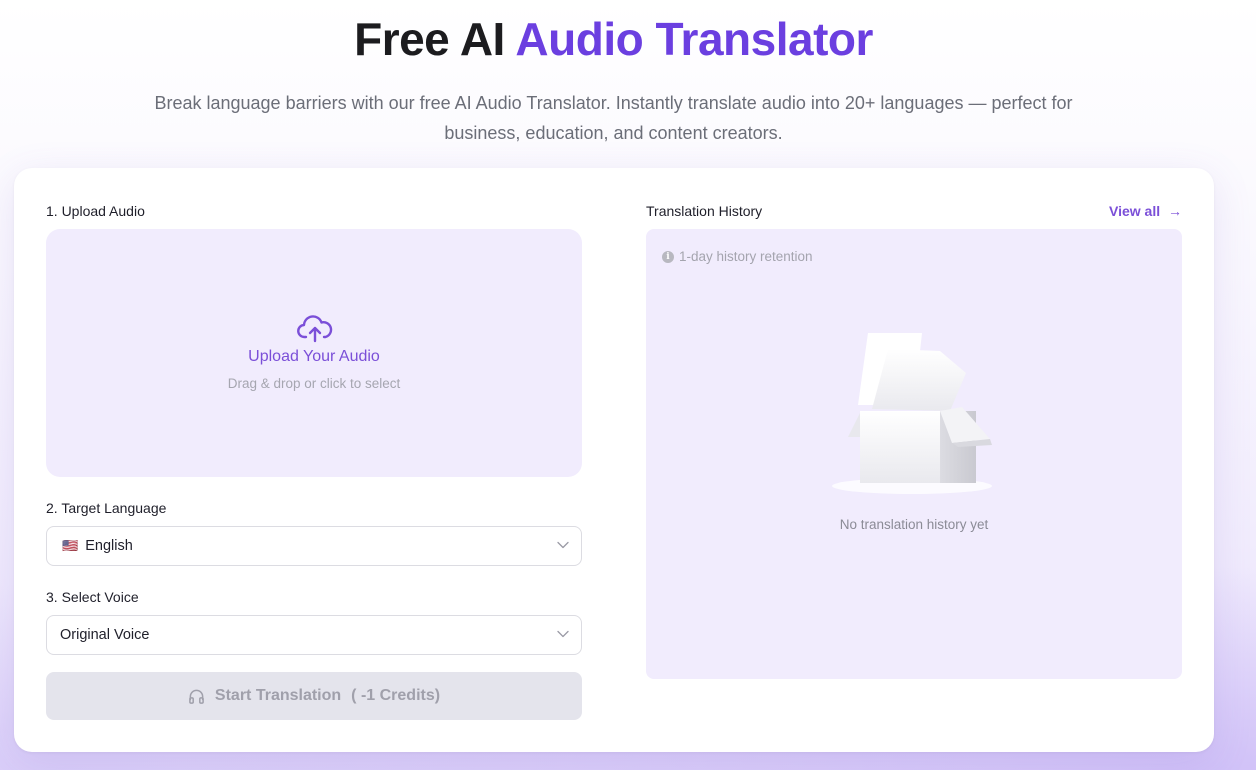  Describe the element at coordinates (1135, 211) in the screenshot. I see `view-all-label: View all` at that location.